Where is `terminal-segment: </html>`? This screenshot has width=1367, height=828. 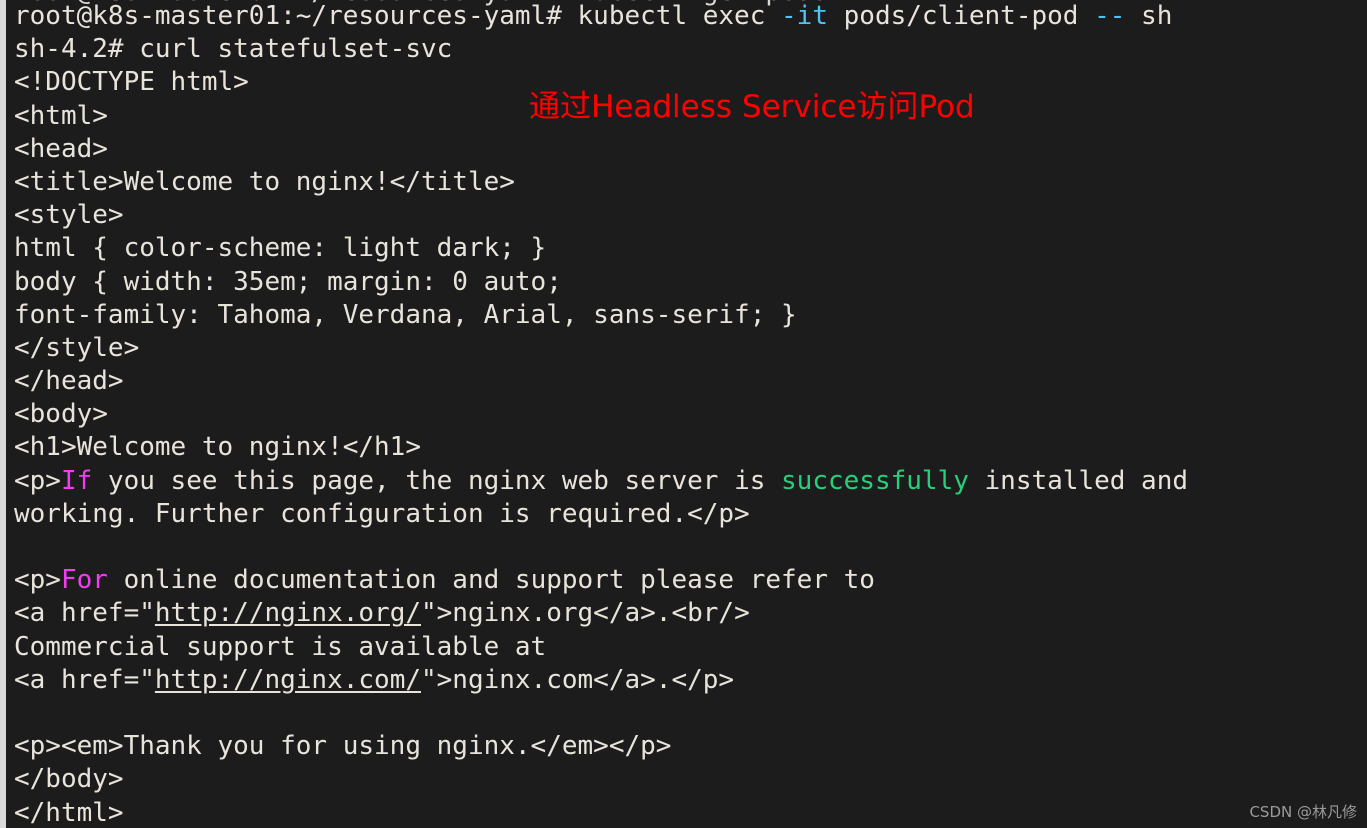
terminal-segment: </html> is located at coordinates (69, 812).